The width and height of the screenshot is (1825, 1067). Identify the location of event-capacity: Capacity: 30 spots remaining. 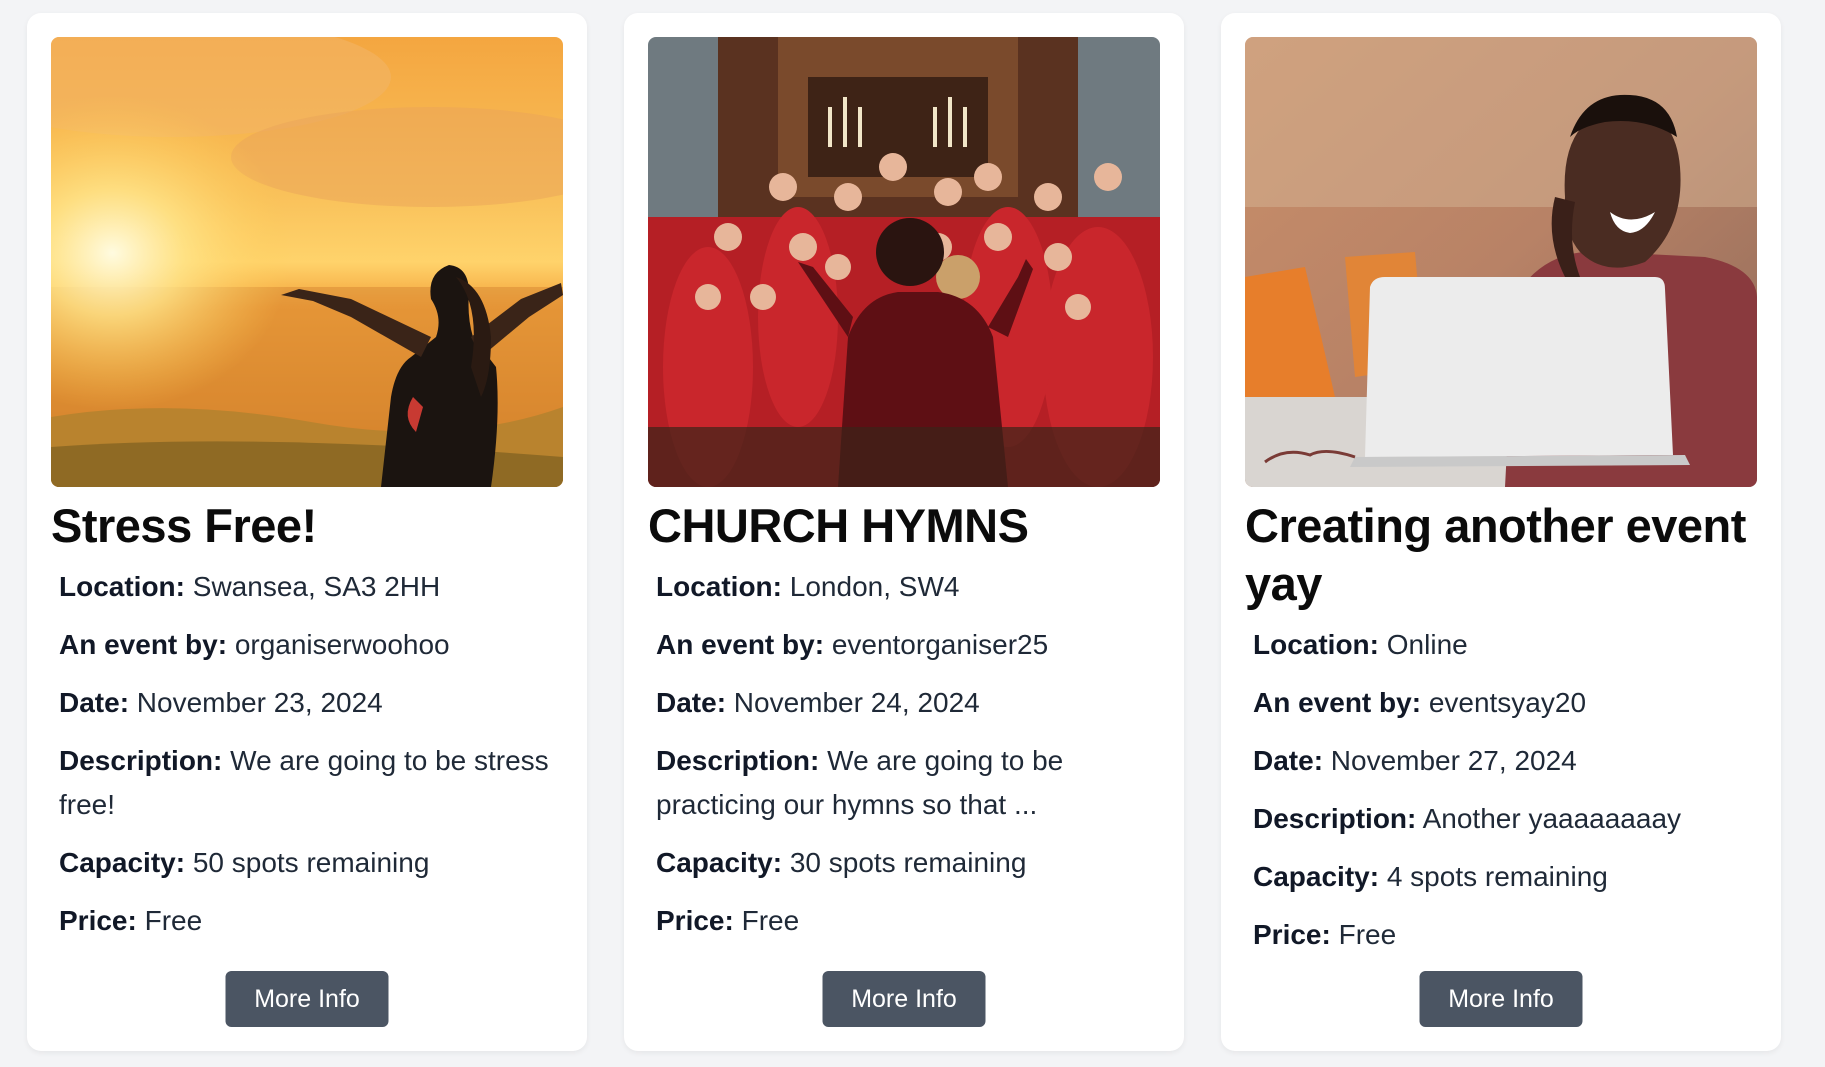
(841, 862).